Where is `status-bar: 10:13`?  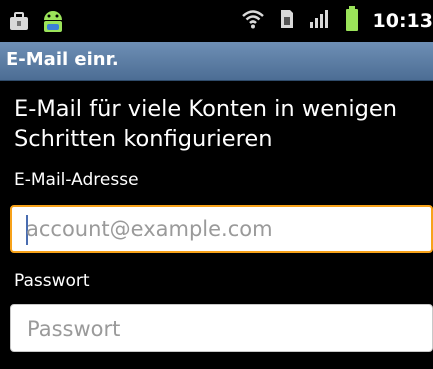
status-bar: 10:13 is located at coordinates (216, 21).